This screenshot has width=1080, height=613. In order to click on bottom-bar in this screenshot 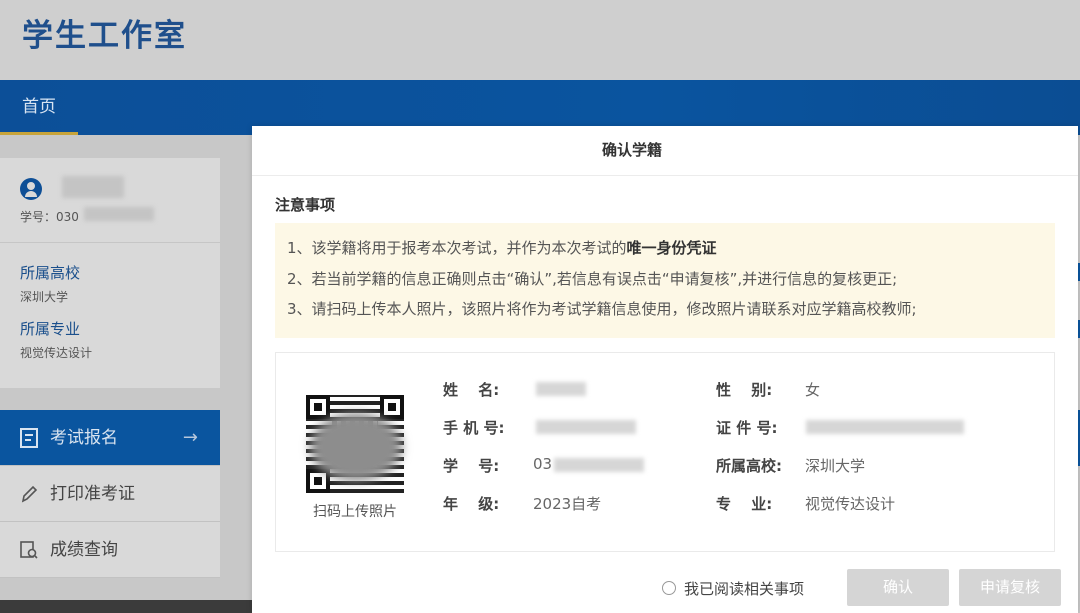, I will do `click(126, 606)`.